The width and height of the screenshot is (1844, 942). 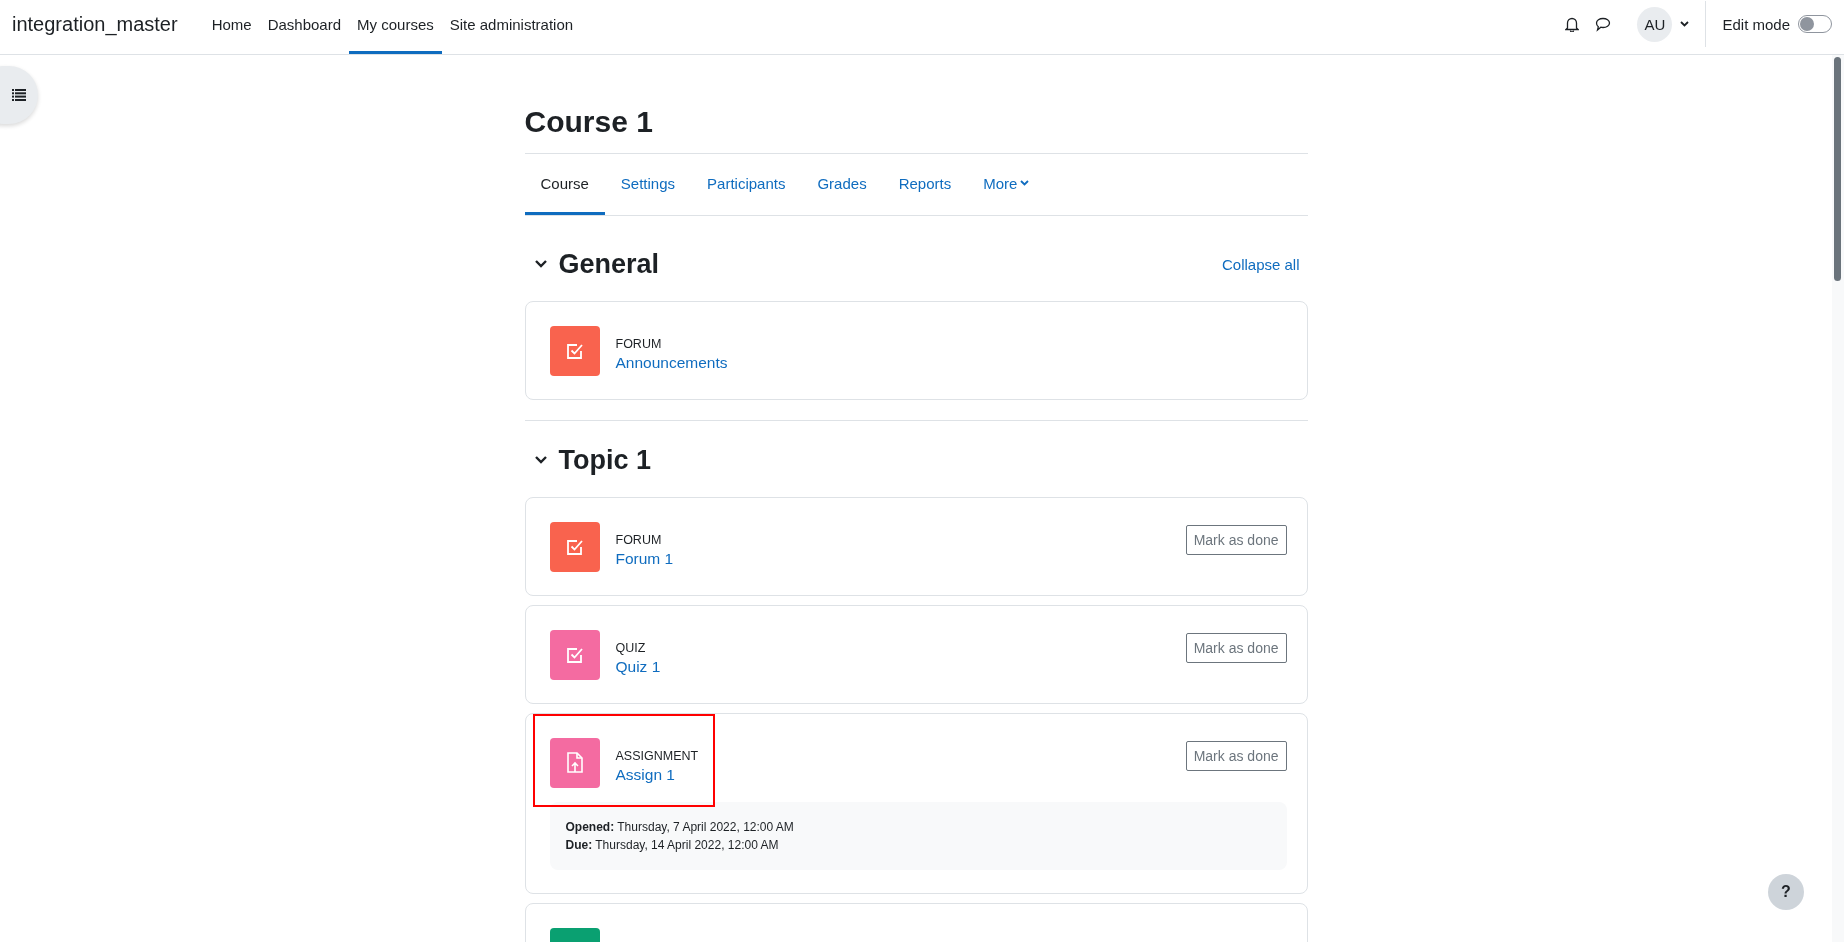 I want to click on help-button: ?, so click(x=1786, y=892).